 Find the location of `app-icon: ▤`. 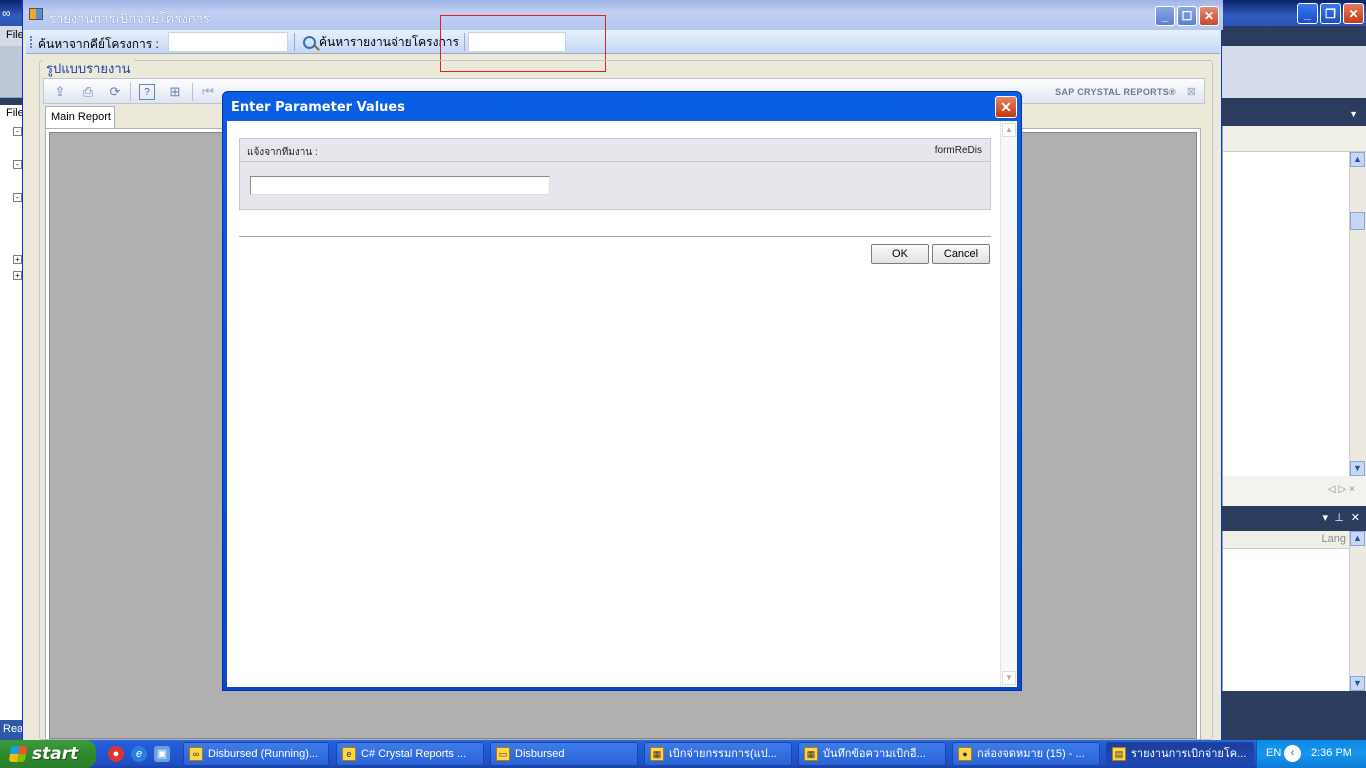

app-icon: ▤ is located at coordinates (1119, 754).